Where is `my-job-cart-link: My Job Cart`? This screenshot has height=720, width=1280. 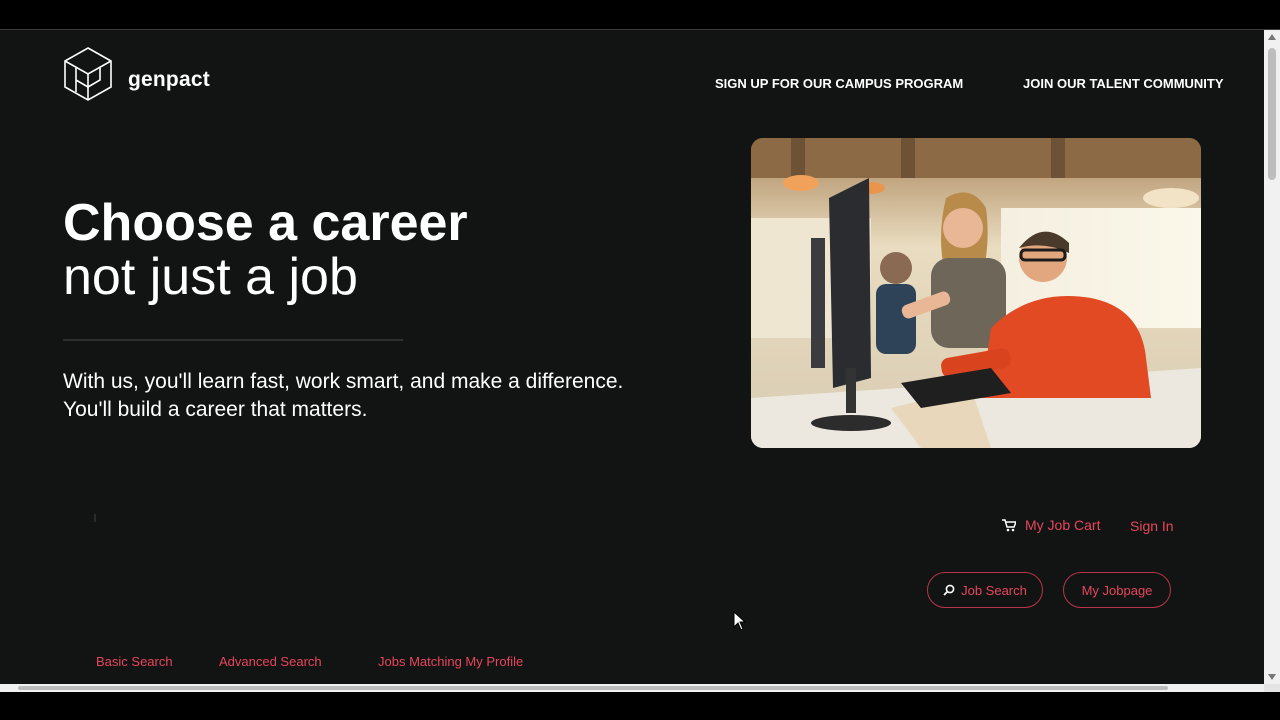 my-job-cart-link: My Job Cart is located at coordinates (1051, 525).